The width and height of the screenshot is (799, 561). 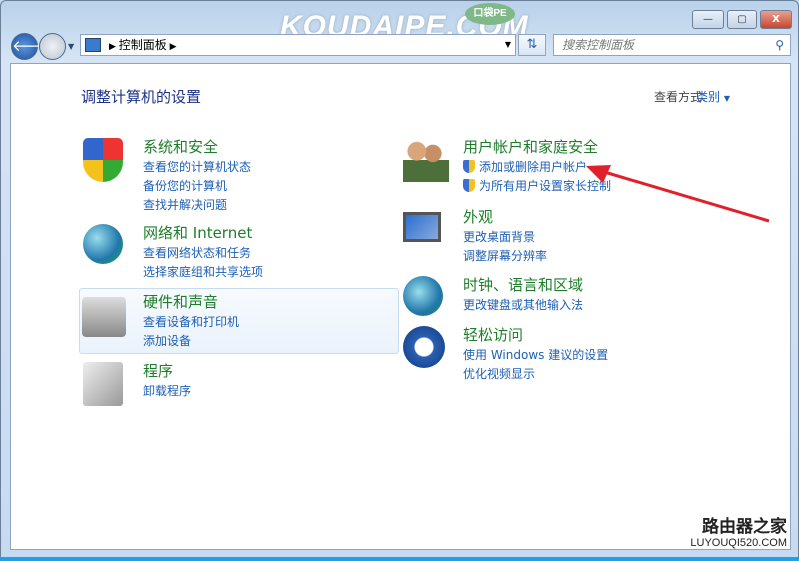 What do you see at coordinates (598, 45) in the screenshot?
I see `search-placeholder: 搜索控制面板` at bounding box center [598, 45].